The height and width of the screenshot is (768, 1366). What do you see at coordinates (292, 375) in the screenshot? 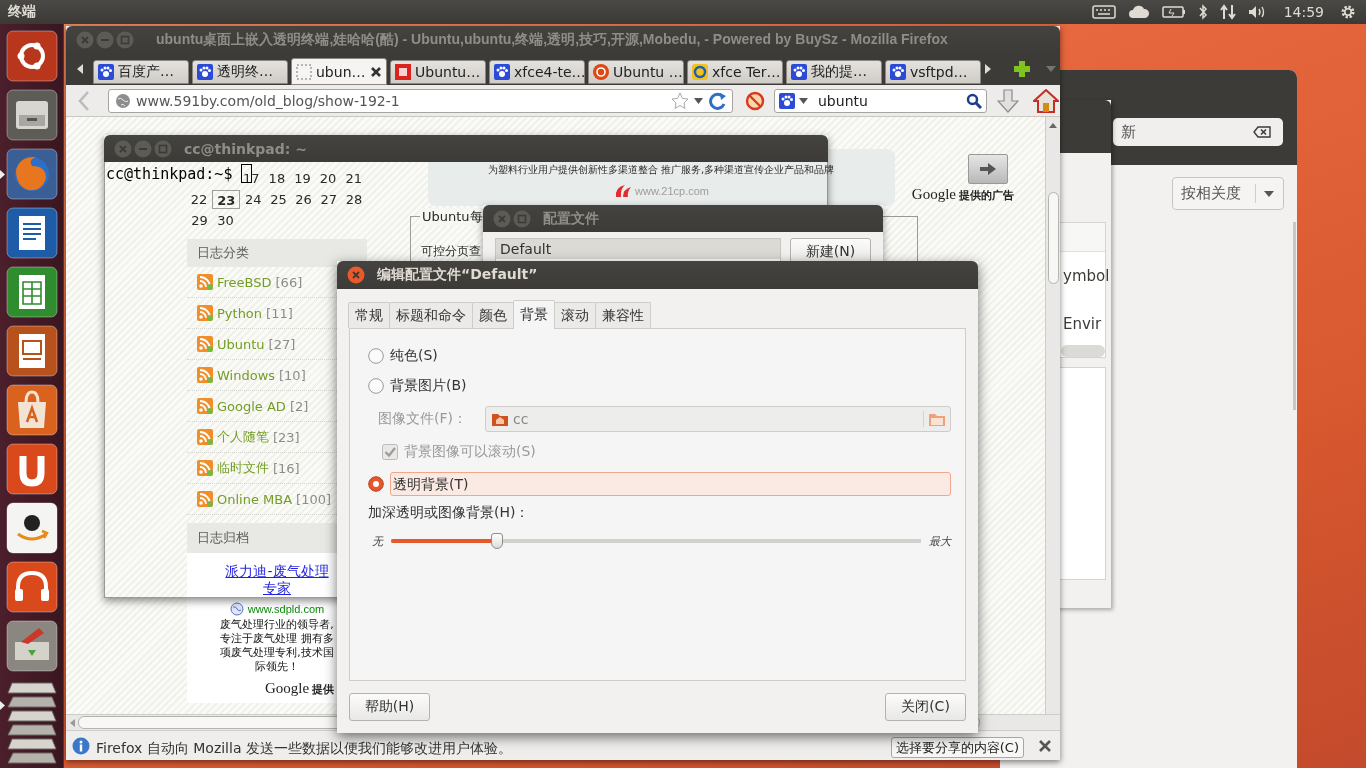
I see `post-count: [10]` at bounding box center [292, 375].